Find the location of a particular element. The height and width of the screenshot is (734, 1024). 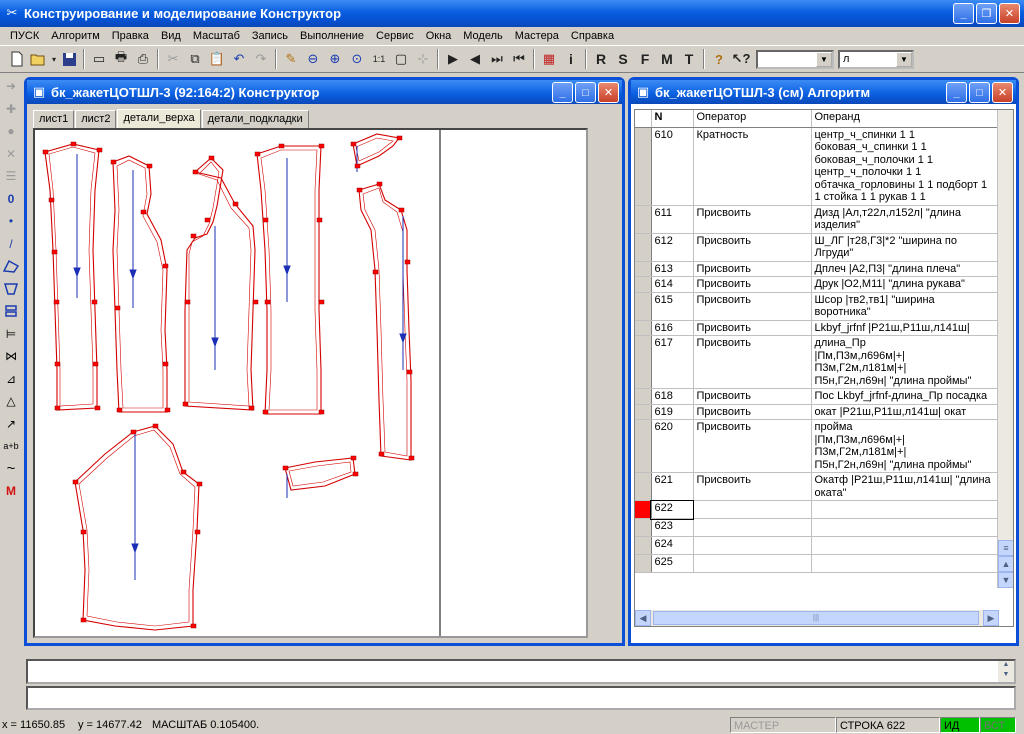

row-operand: Дплеч |А2,П3| "длина плеча" is located at coordinates (905, 269).